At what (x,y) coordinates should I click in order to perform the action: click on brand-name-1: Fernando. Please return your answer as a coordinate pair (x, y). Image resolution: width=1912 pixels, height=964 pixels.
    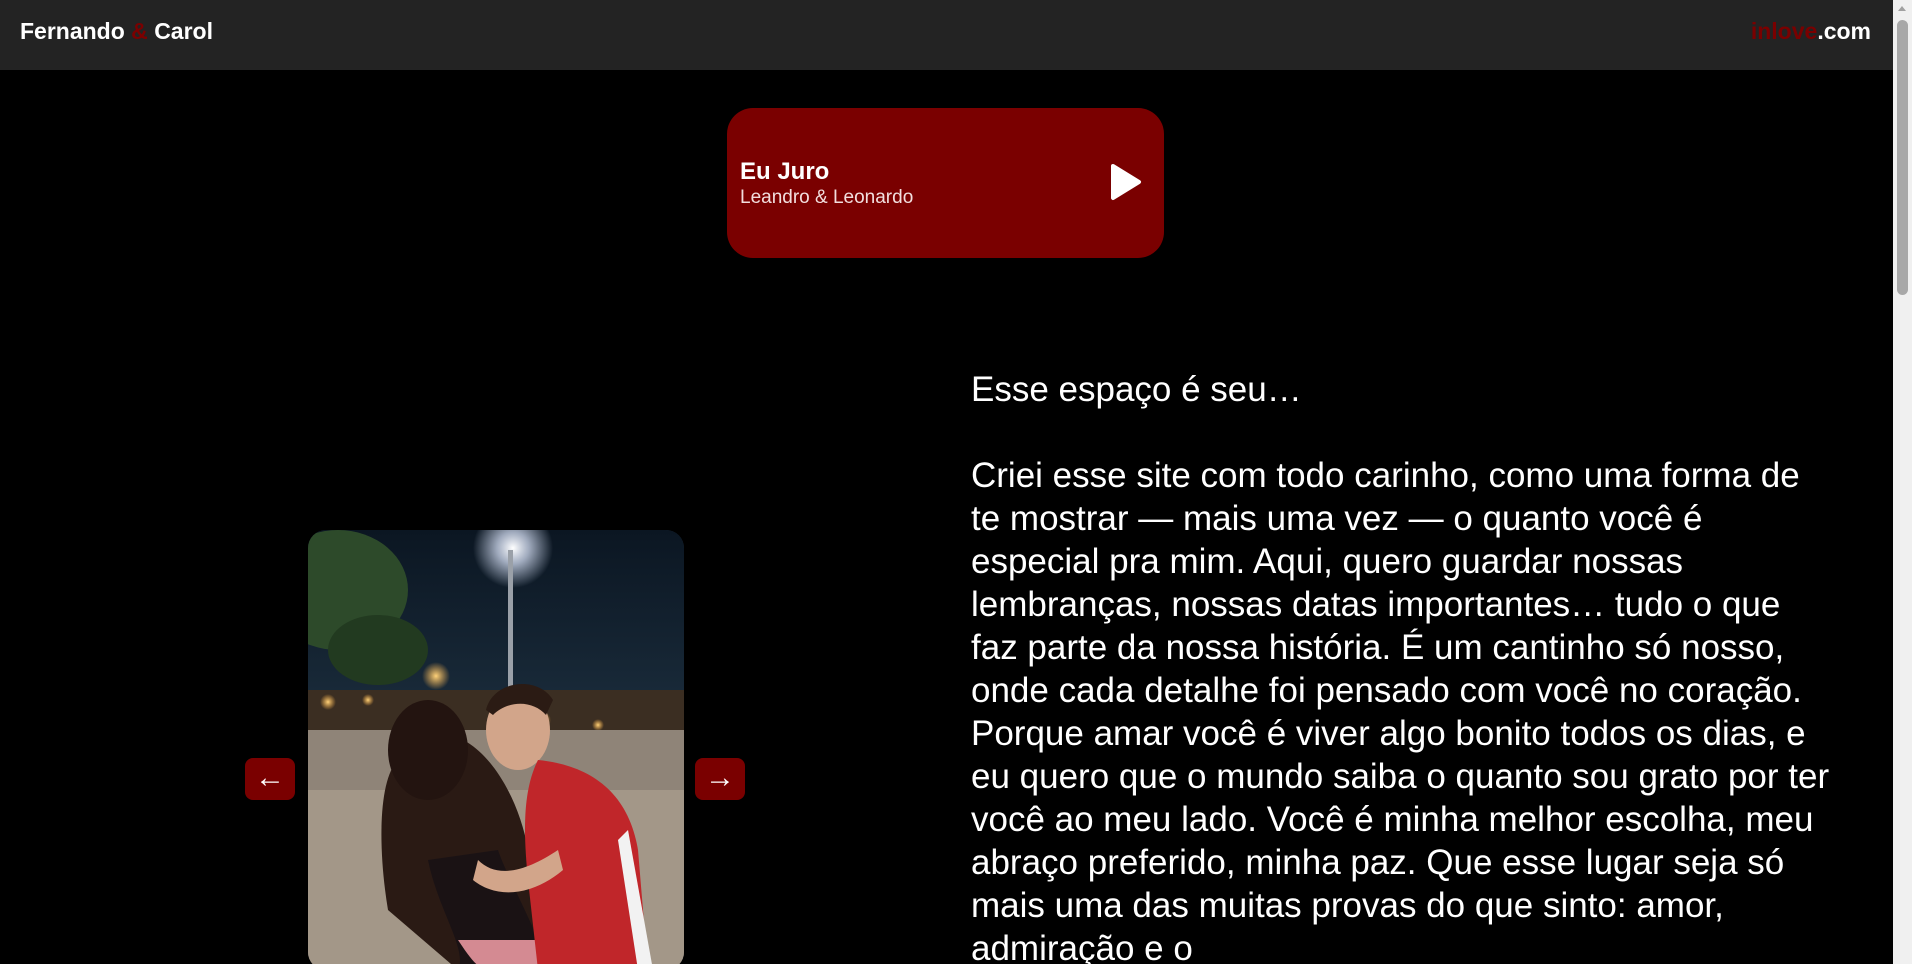
    Looking at the image, I should click on (72, 31).